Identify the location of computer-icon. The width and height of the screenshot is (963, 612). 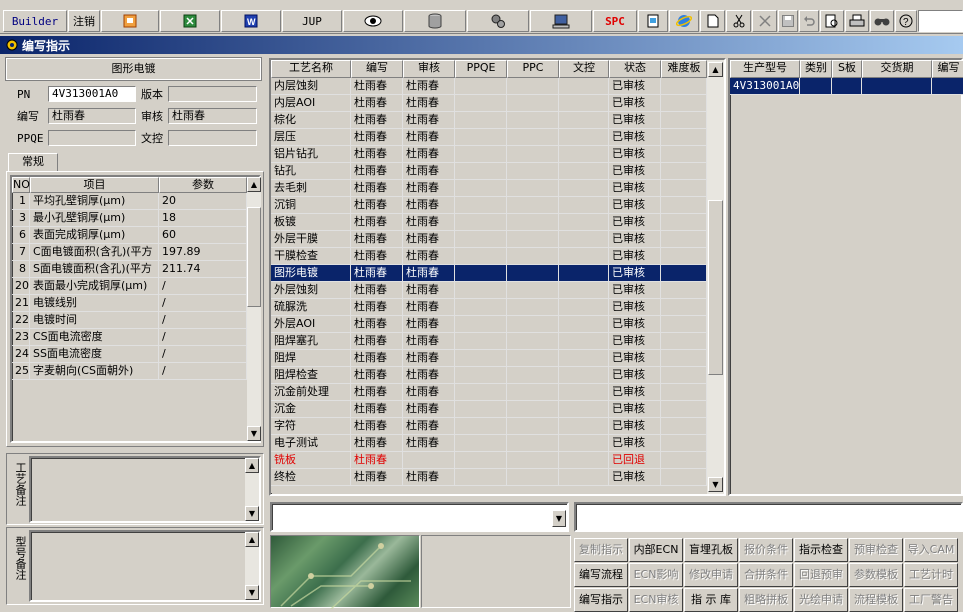
(561, 21).